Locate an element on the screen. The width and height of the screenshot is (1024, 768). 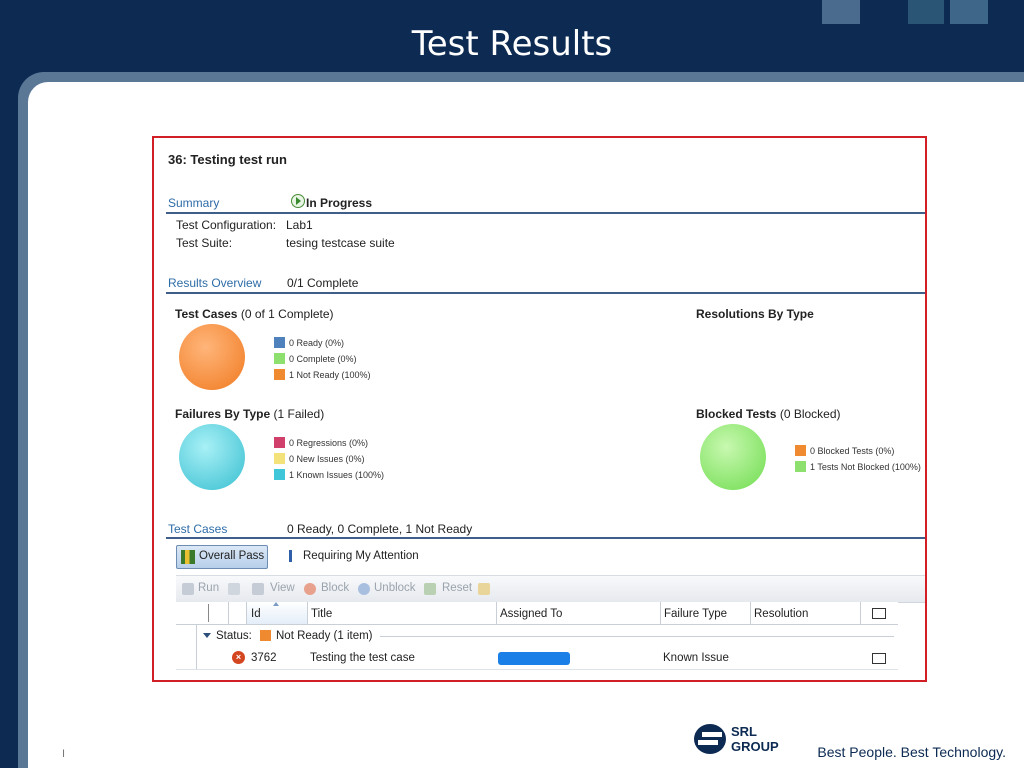
status-group-row: Status: Not Ready (1 item) is located at coordinates (537, 636).